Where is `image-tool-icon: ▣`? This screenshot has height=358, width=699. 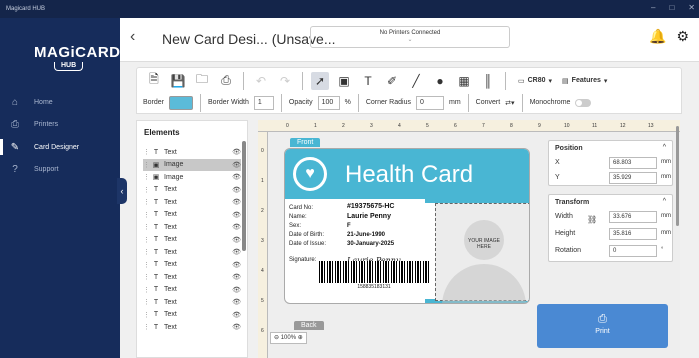 image-tool-icon: ▣ is located at coordinates (344, 81).